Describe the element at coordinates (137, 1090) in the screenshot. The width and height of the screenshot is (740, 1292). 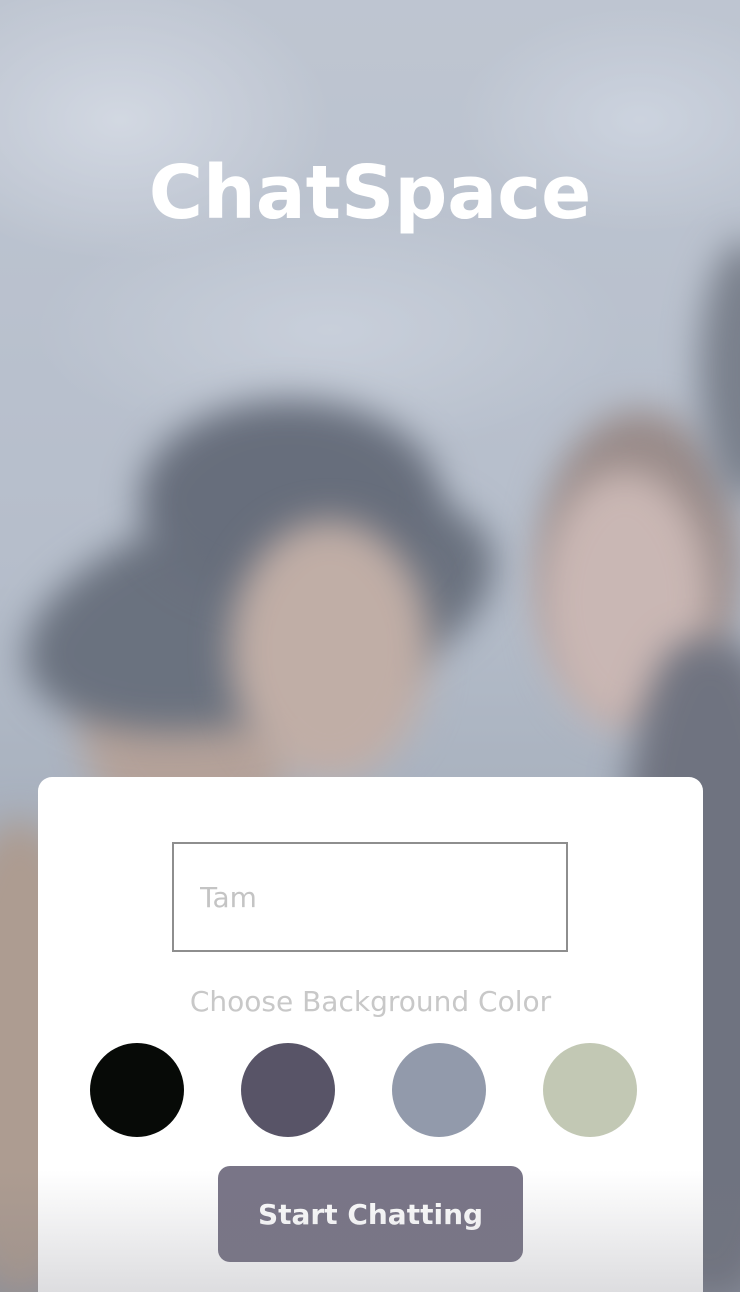
I see `color-swatch-black` at that location.